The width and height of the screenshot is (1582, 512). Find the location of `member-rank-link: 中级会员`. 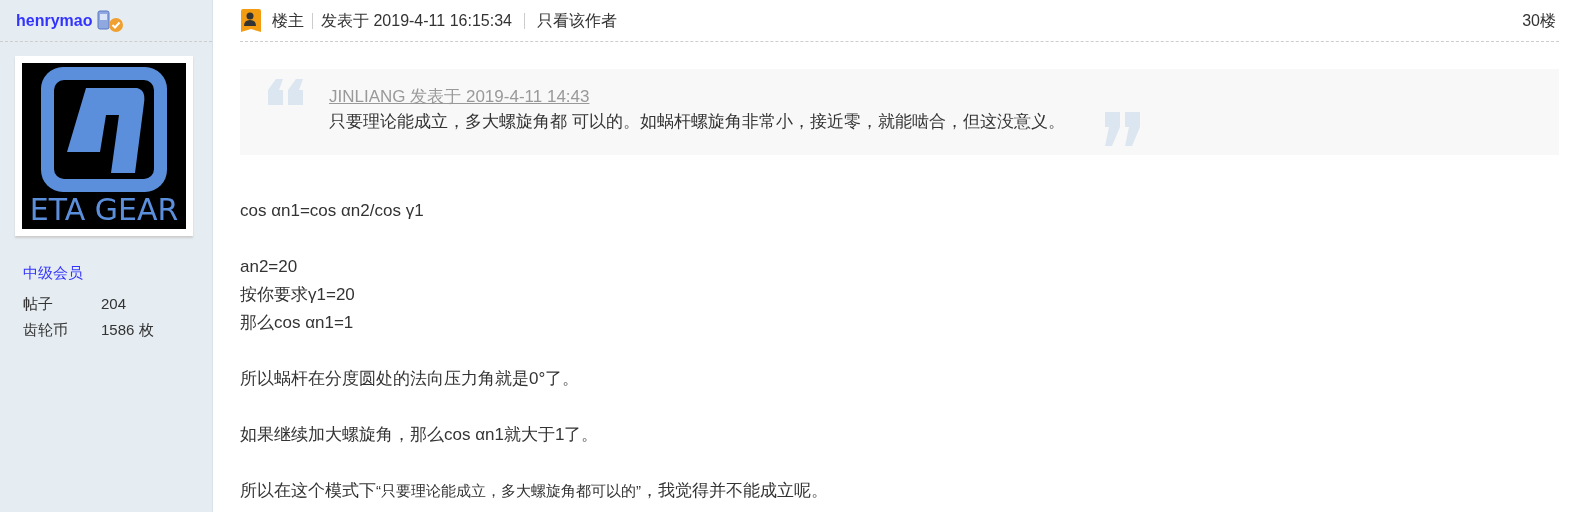

member-rank-link: 中级会员 is located at coordinates (106, 273).